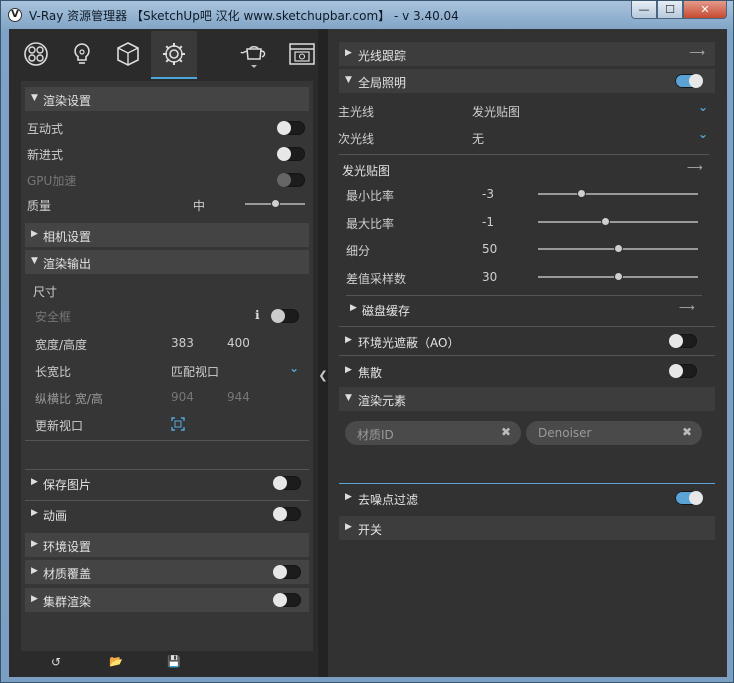 The image size is (734, 683). I want to click on gpu-toggle, so click(291, 180).